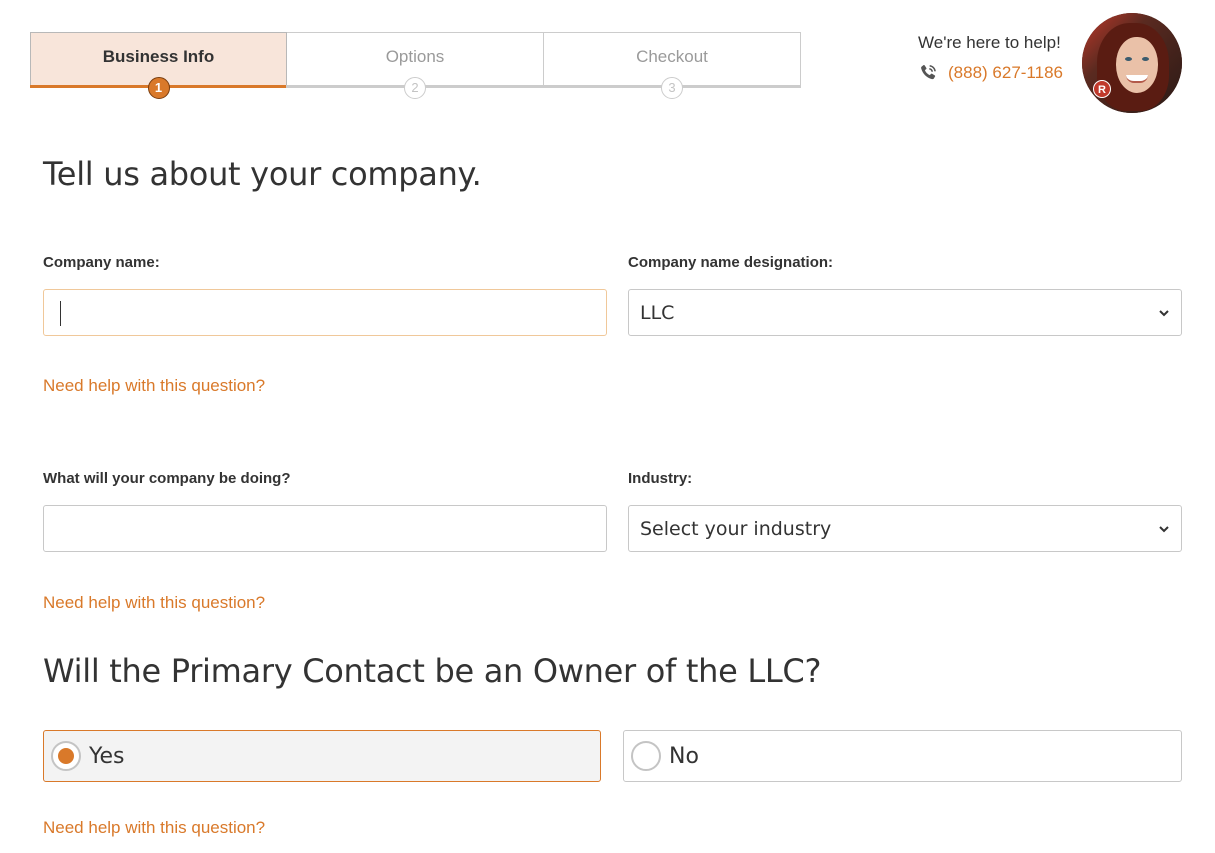 The height and width of the screenshot is (853, 1215). Describe the element at coordinates (66, 756) in the screenshot. I see `radio-checked-icon` at that location.